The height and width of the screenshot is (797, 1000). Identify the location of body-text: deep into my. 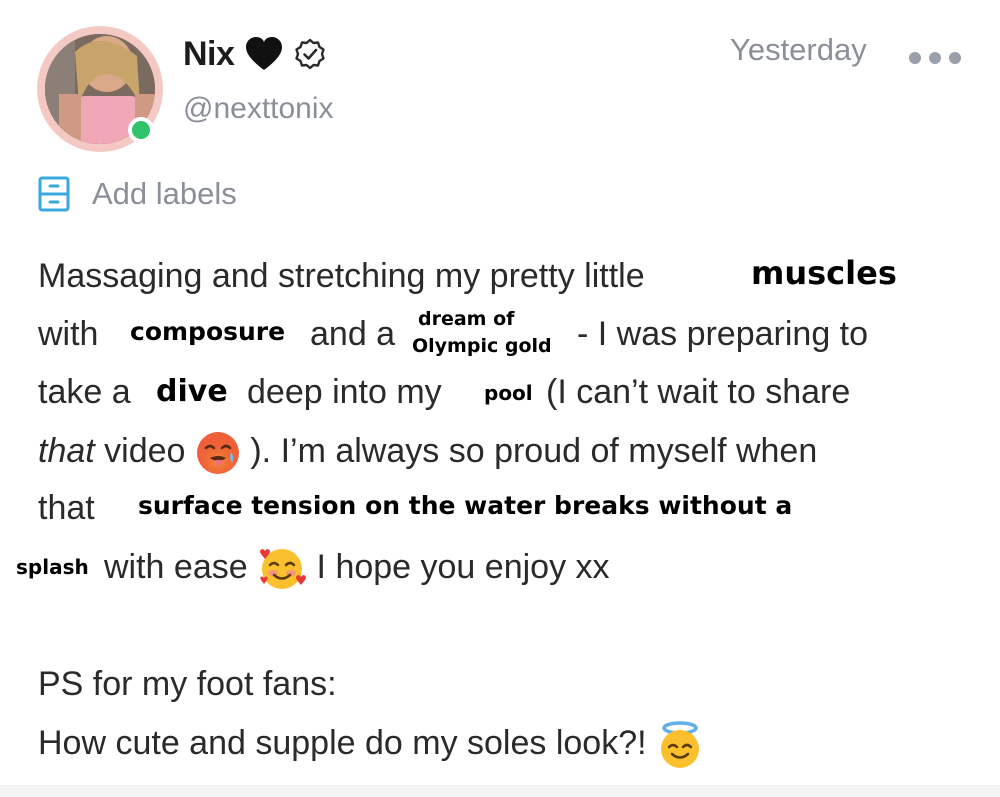
(344, 392).